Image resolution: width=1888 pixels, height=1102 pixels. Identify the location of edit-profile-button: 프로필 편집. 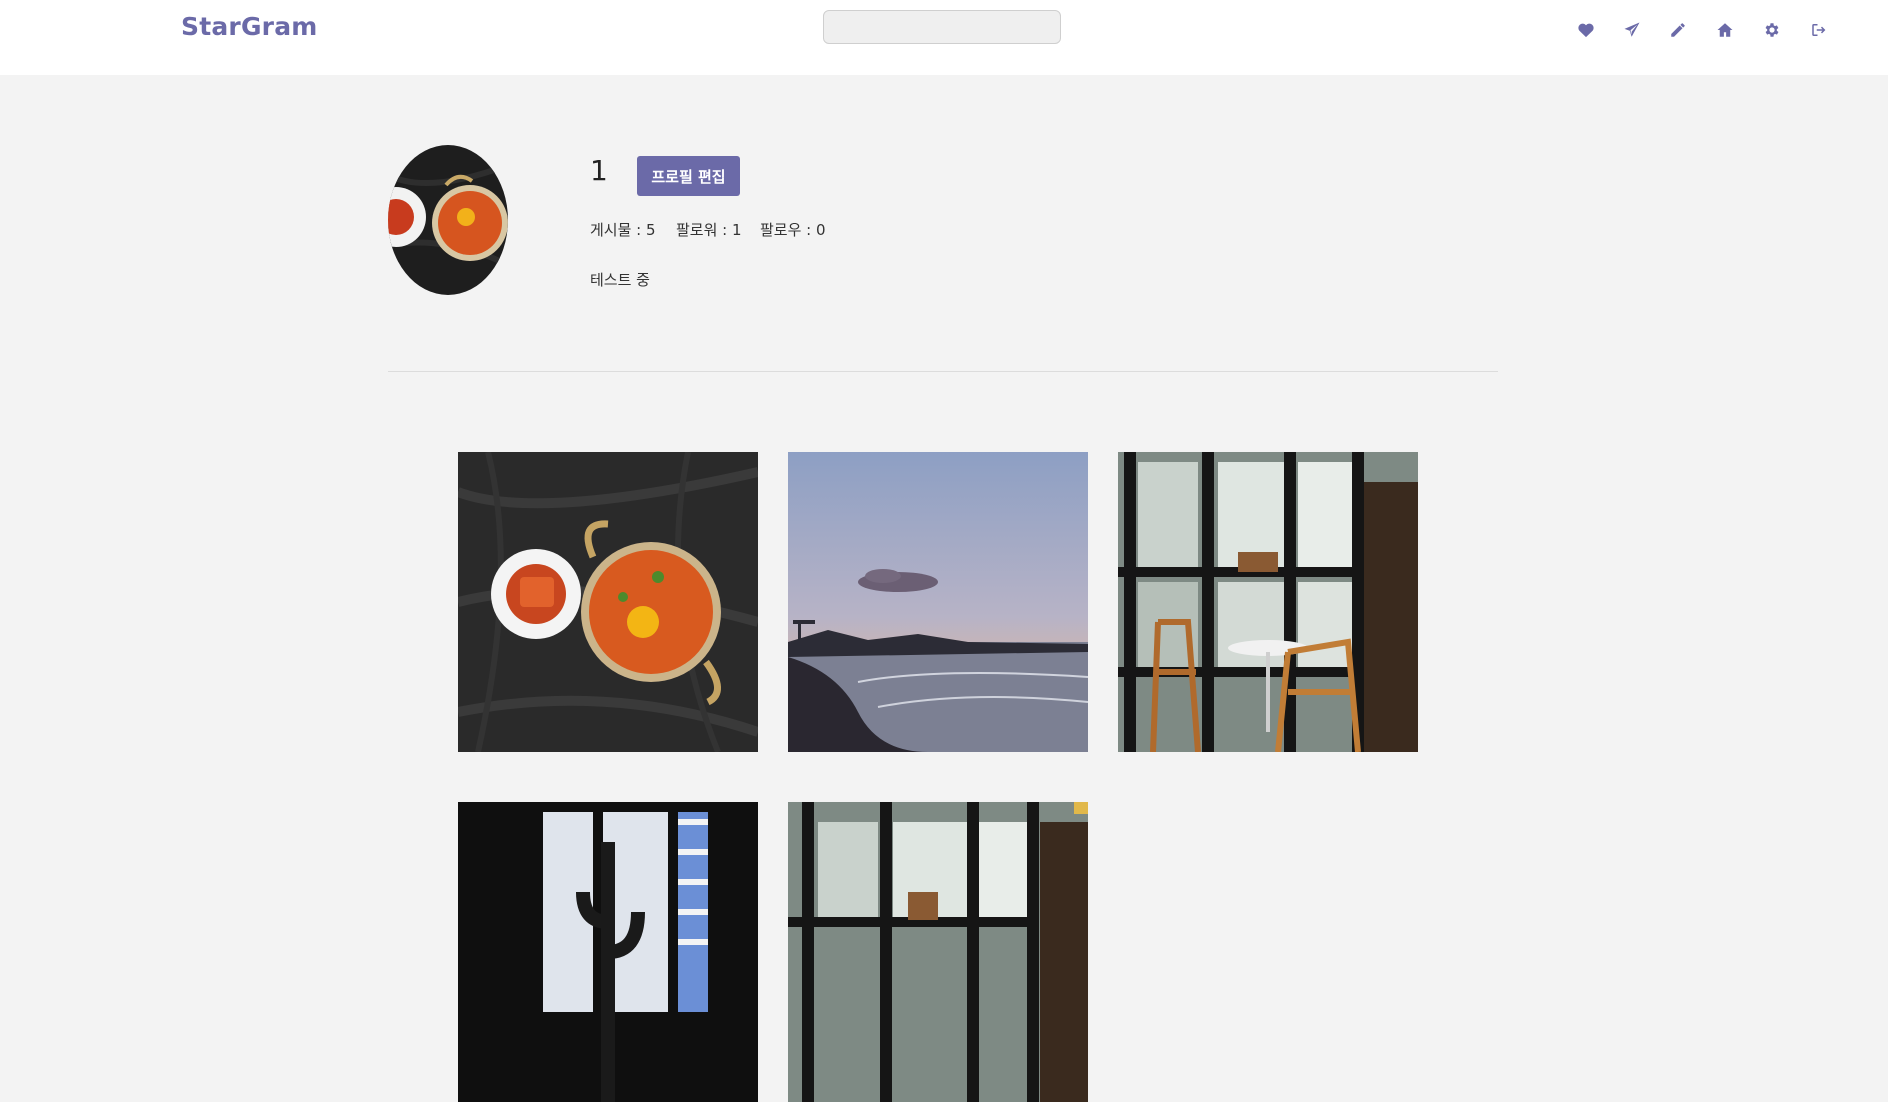
(688, 176).